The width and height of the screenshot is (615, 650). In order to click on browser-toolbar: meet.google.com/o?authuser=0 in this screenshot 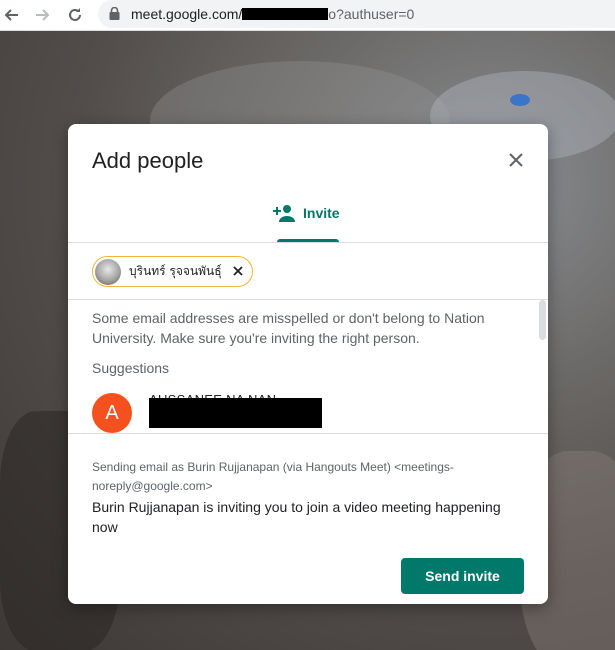, I will do `click(307, 15)`.